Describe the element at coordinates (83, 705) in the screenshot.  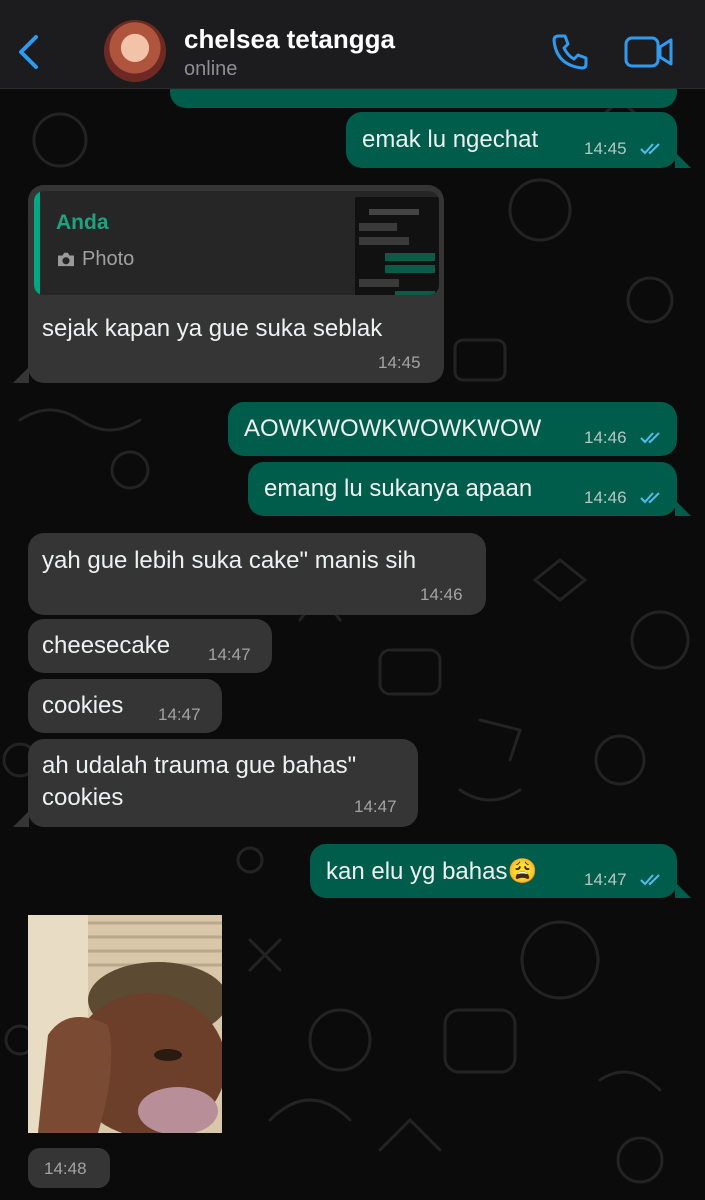
I see `message-text: cookies` at that location.